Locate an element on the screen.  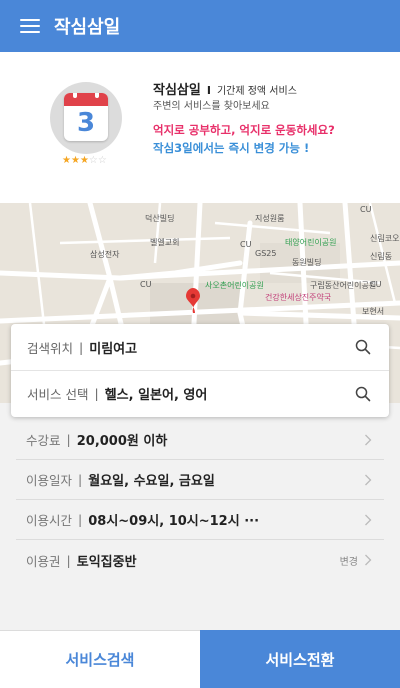
service-value: 헬스, 일본어, 영어 is located at coordinates (156, 395).